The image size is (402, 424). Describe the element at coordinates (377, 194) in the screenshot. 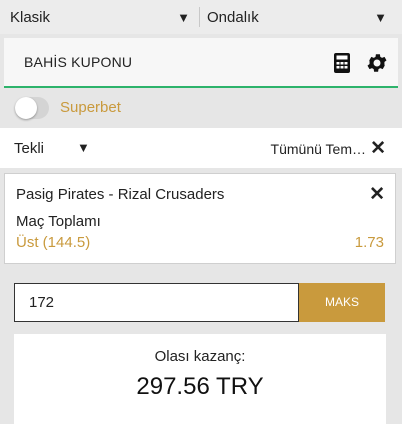

I see `remove-selection-icon: ✕` at that location.